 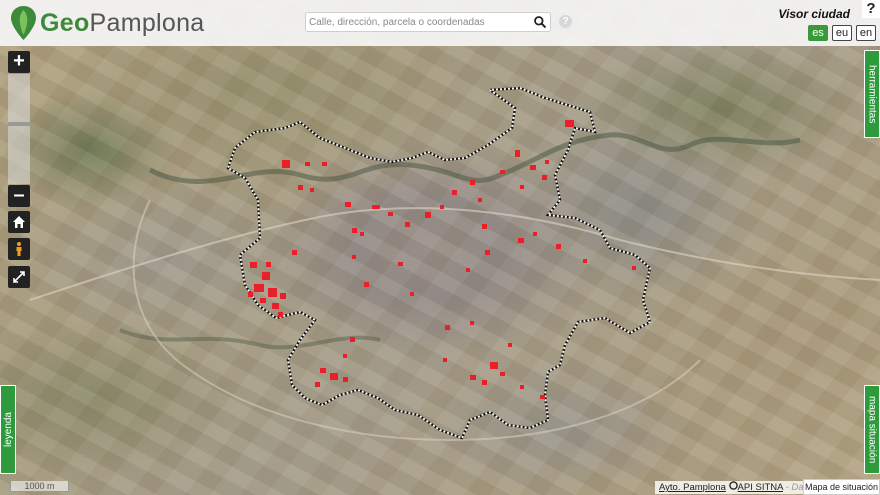 I want to click on river, so click(x=474, y=158).